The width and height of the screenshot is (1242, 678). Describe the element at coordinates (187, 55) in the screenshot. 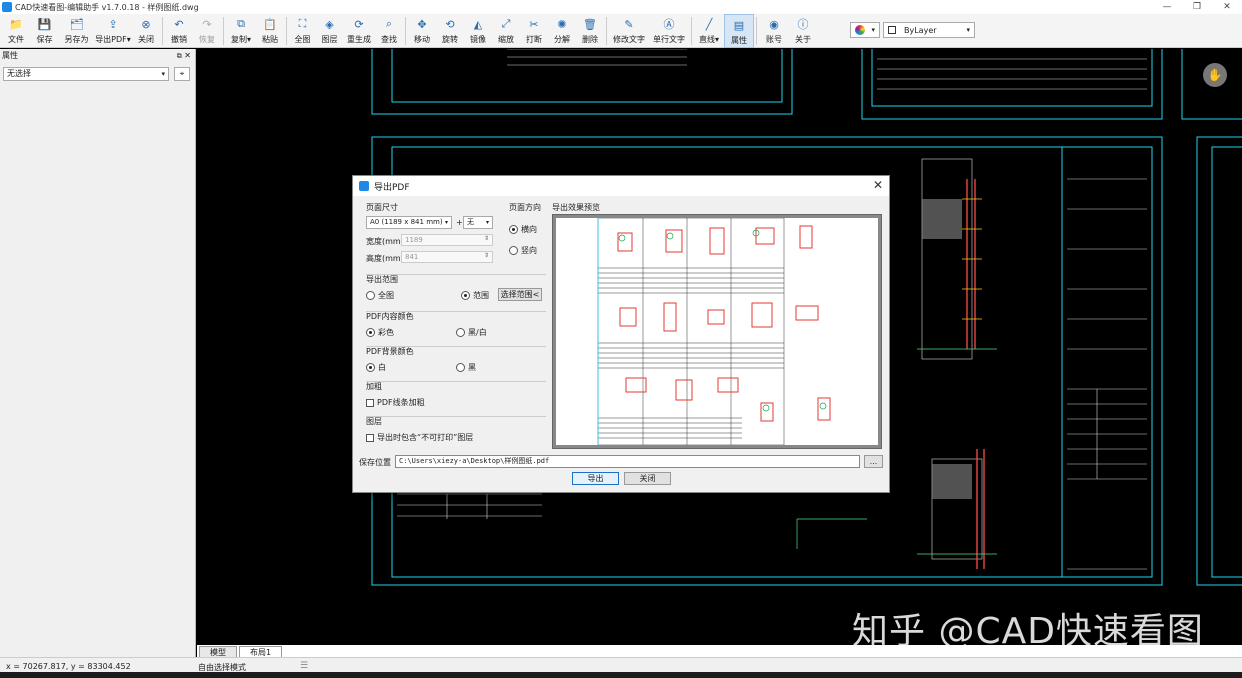

I see `panel-close-icon: ✕` at that location.